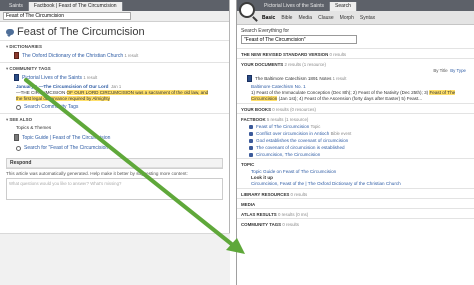 The width and height of the screenshot is (474, 285). I want to click on look-it-up-label: Look it up, so click(262, 177).